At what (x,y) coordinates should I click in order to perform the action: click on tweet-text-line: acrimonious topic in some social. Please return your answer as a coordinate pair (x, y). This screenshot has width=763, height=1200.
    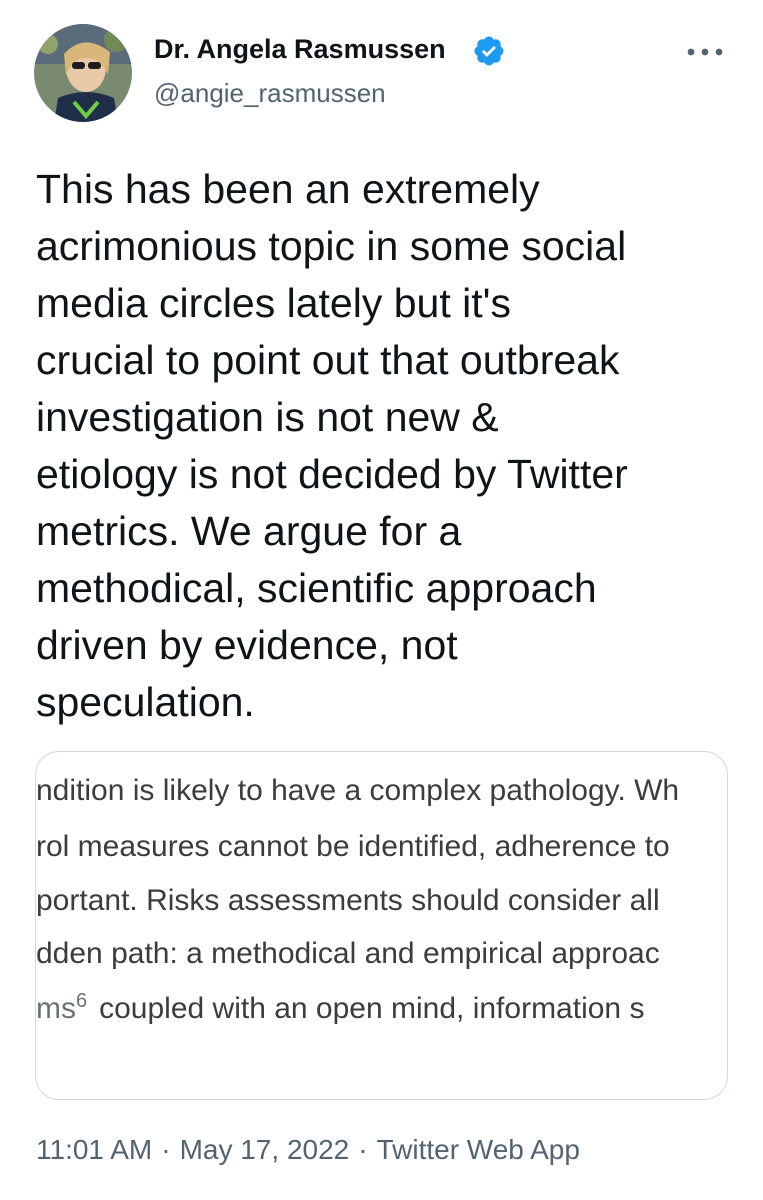
    Looking at the image, I should click on (331, 246).